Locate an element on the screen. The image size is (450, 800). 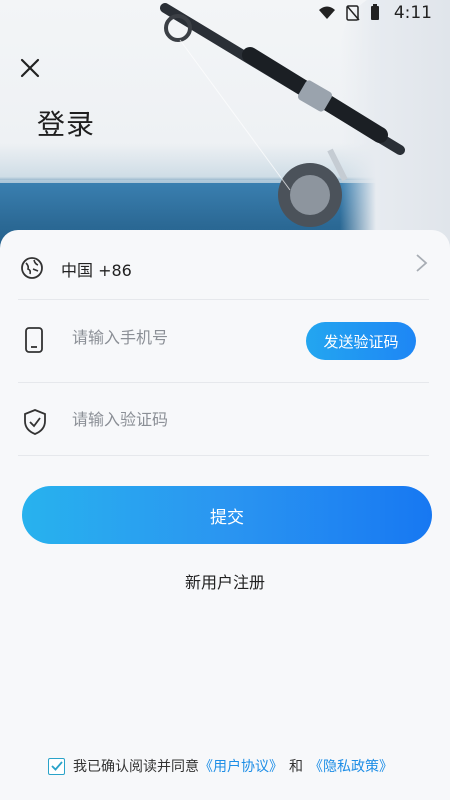
verification-code-input is located at coordinates (182, 419).